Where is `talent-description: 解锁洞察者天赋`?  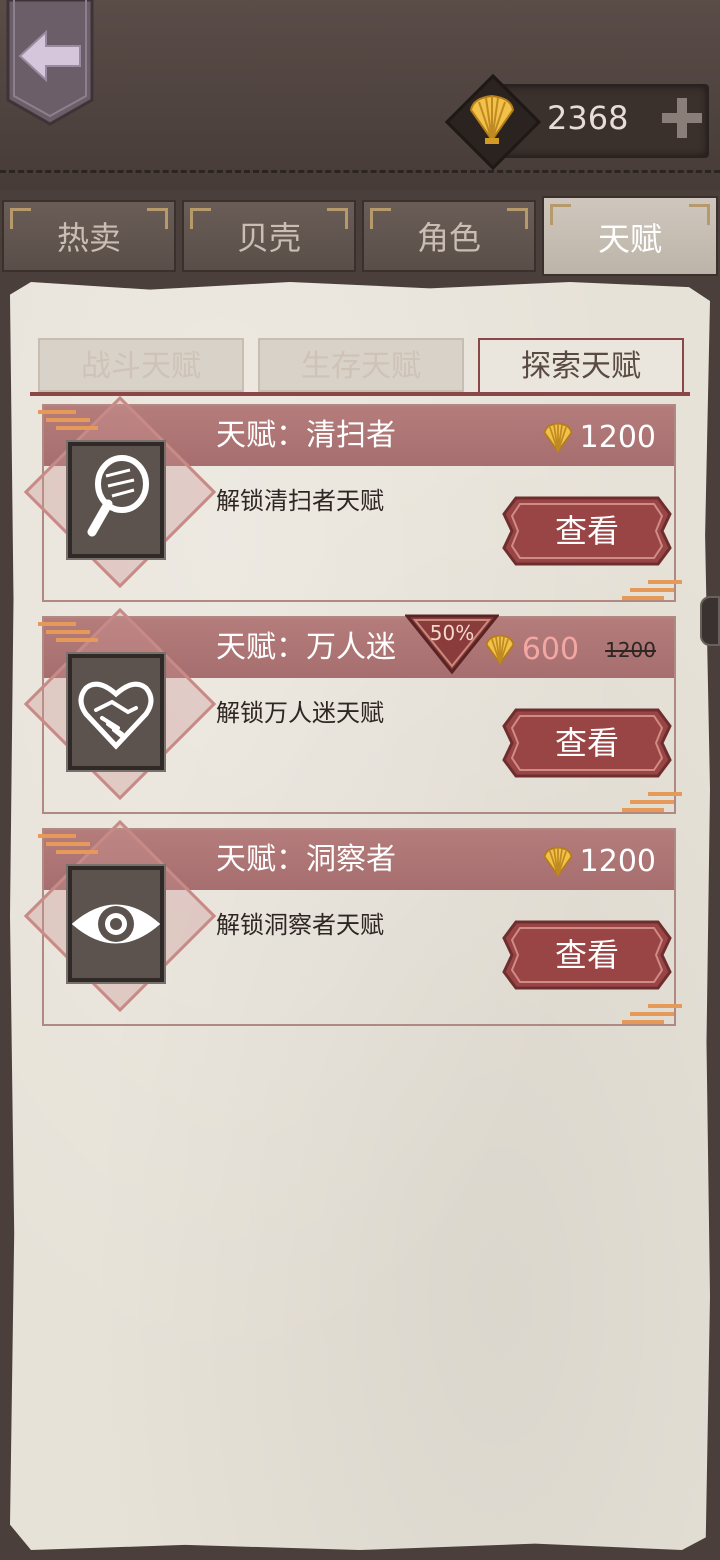
talent-description: 解锁洞察者天赋 is located at coordinates (300, 925).